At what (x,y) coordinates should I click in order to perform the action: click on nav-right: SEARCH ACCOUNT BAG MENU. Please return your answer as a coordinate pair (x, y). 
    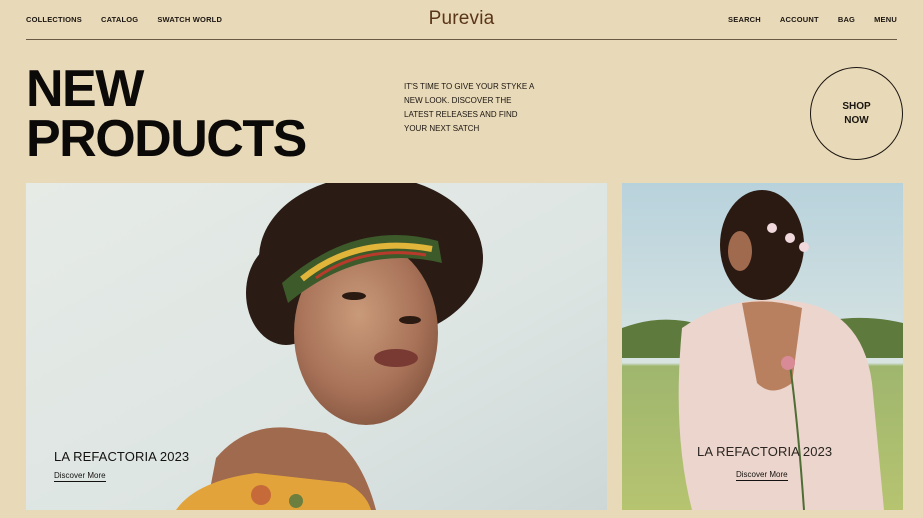
    Looking at the image, I should click on (812, 19).